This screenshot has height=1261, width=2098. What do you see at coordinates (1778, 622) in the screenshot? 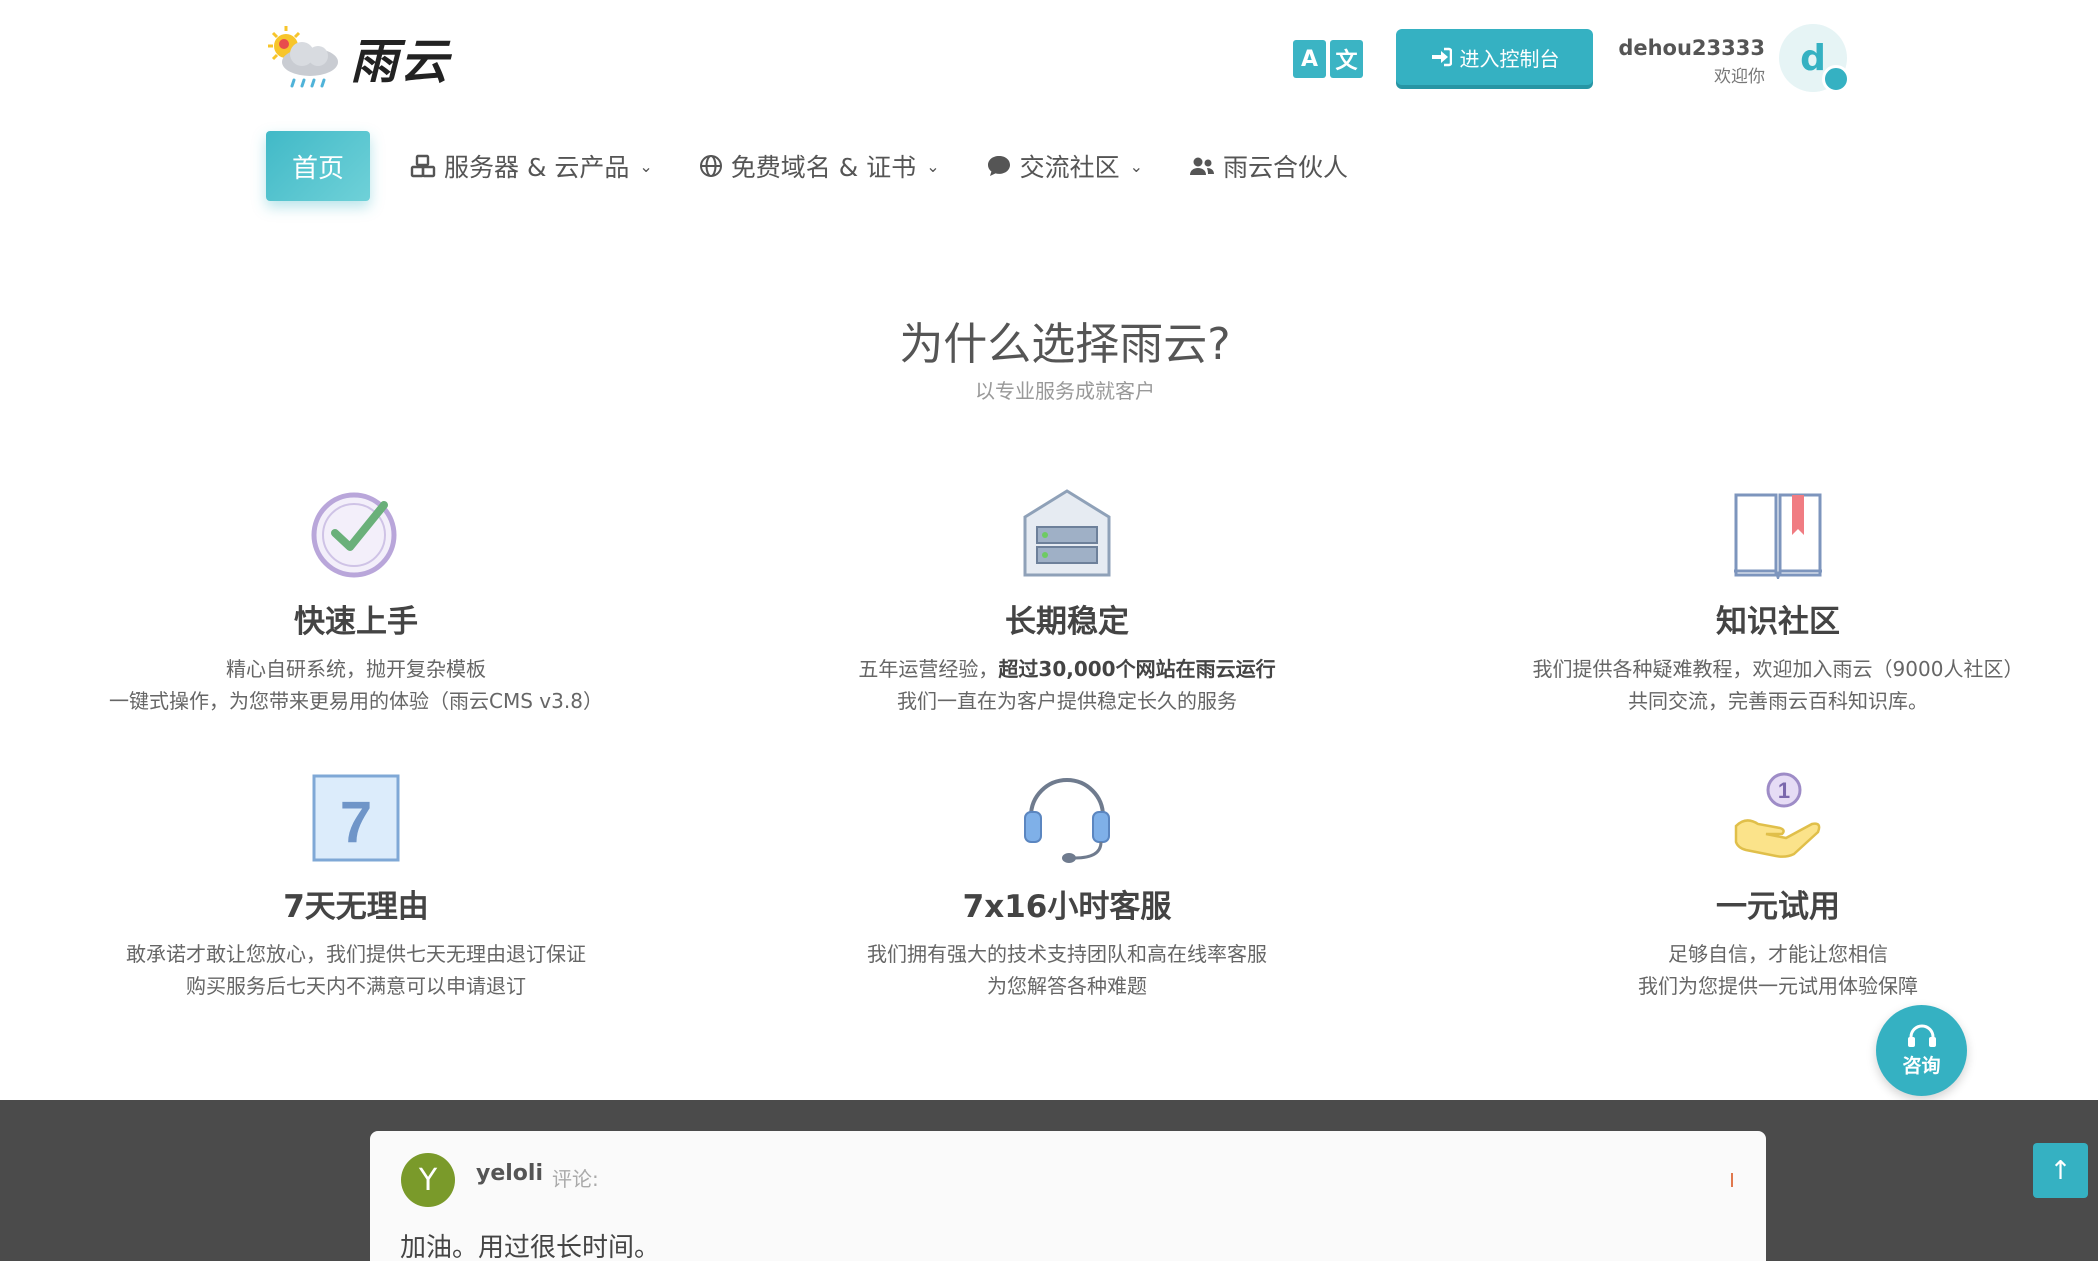
I see `feature-title: 知识社区` at bounding box center [1778, 622].